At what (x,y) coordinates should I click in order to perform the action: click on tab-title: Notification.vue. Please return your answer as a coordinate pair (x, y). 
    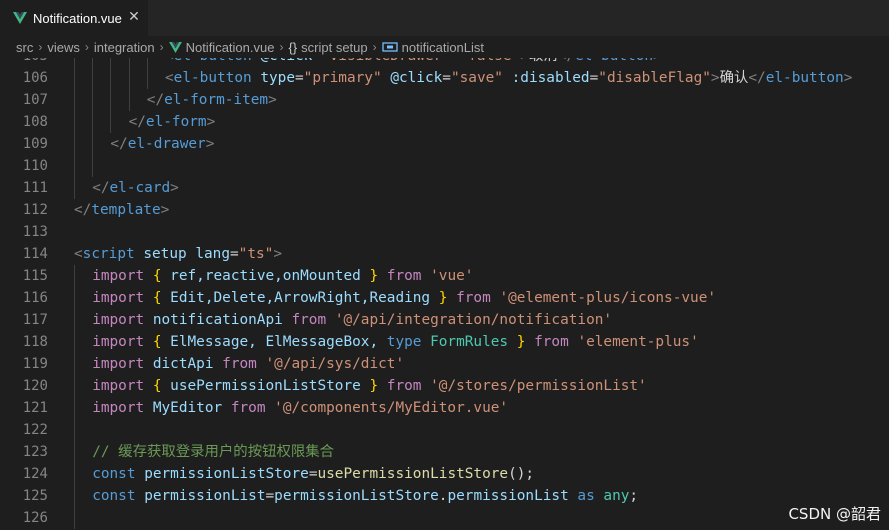
    Looking at the image, I should click on (77, 18).